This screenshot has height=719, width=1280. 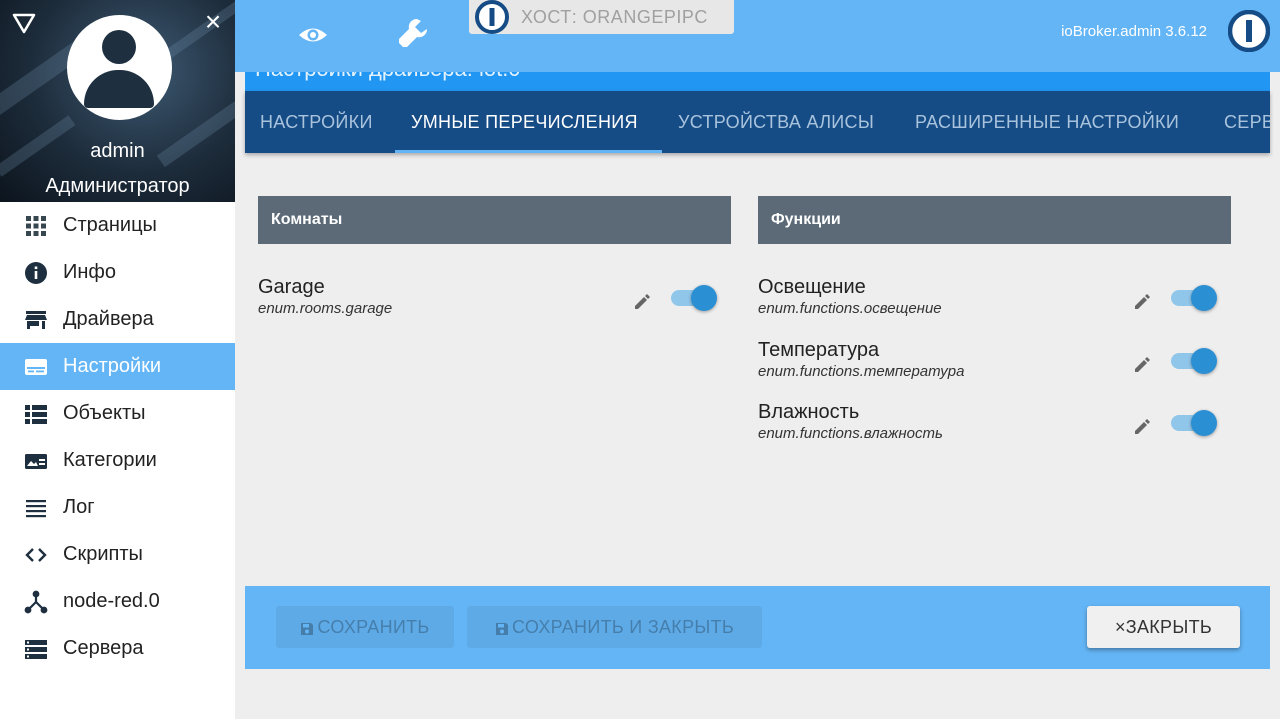 I want to click on close-label: ЗАКРЫТЬ, so click(x=1169, y=626).